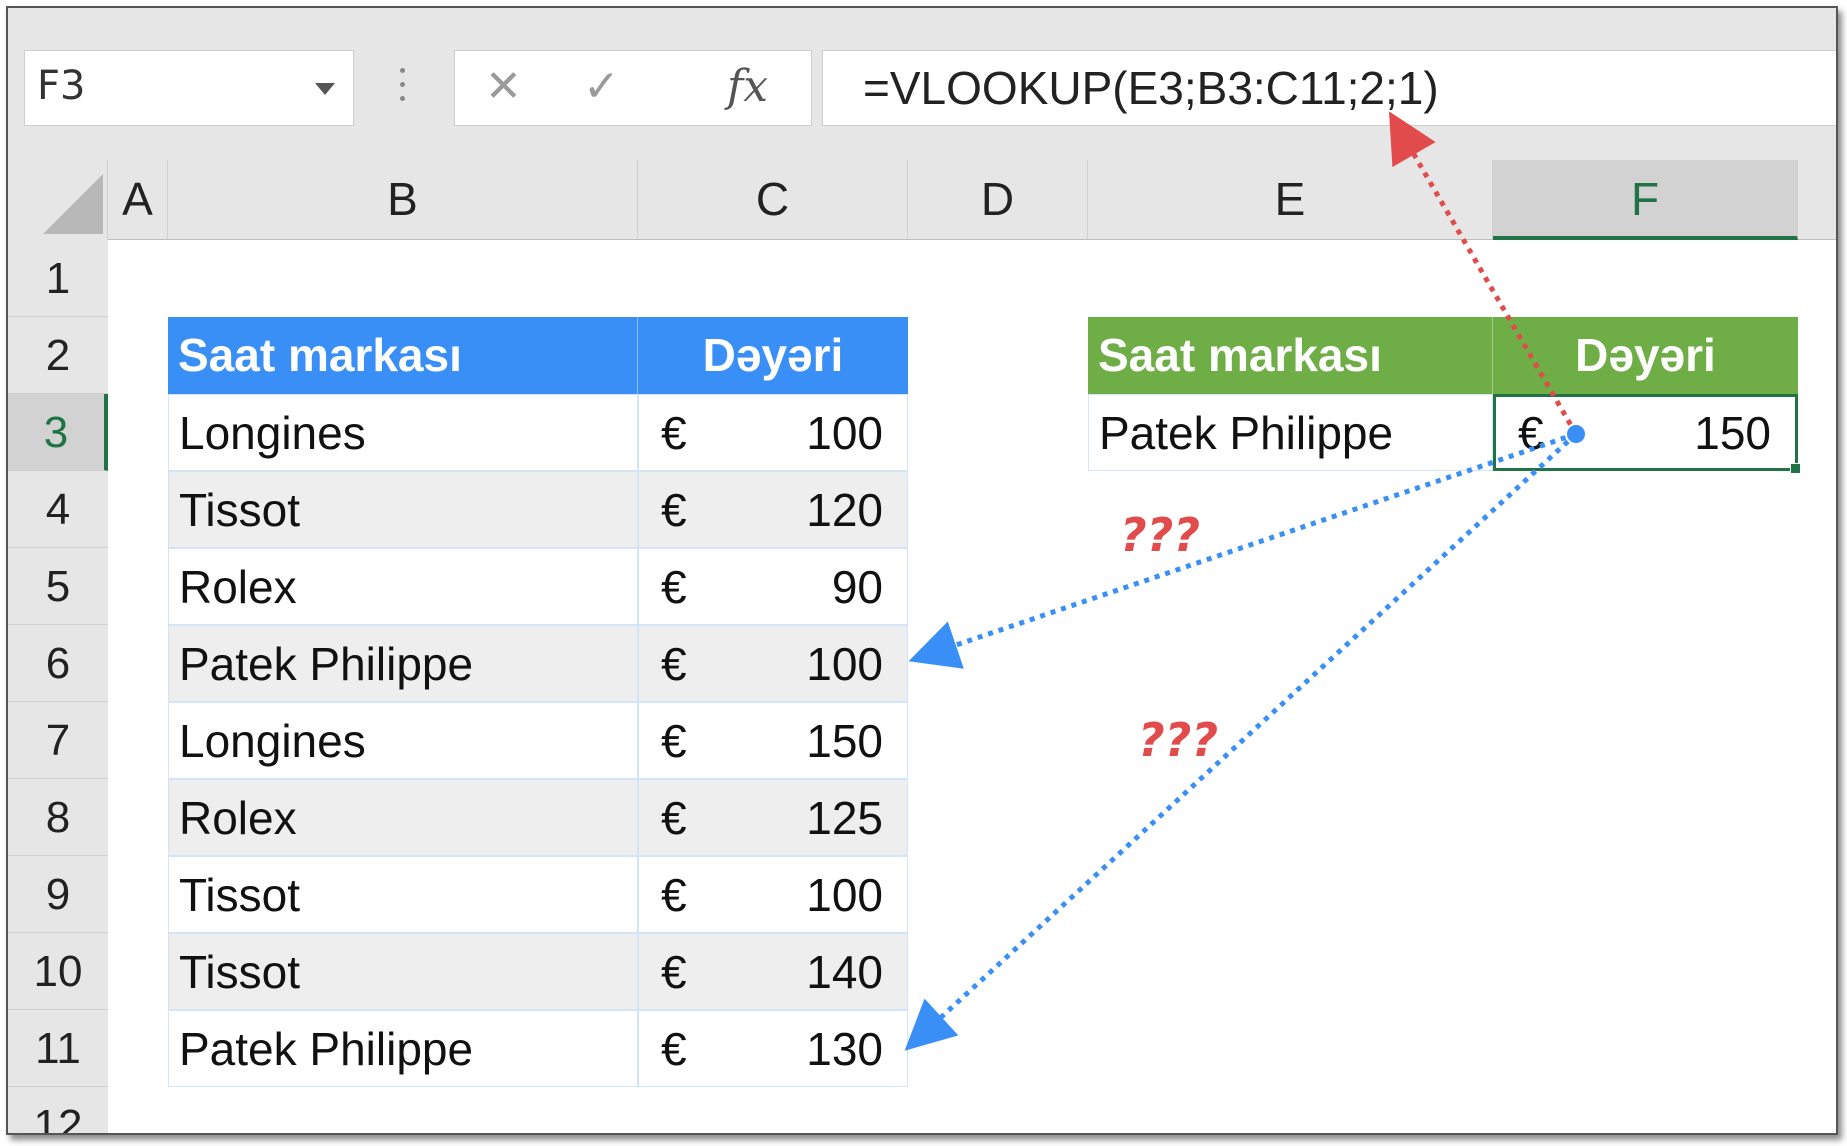  Describe the element at coordinates (1160, 535) in the screenshot. I see `question-annotation-1: ???` at that location.